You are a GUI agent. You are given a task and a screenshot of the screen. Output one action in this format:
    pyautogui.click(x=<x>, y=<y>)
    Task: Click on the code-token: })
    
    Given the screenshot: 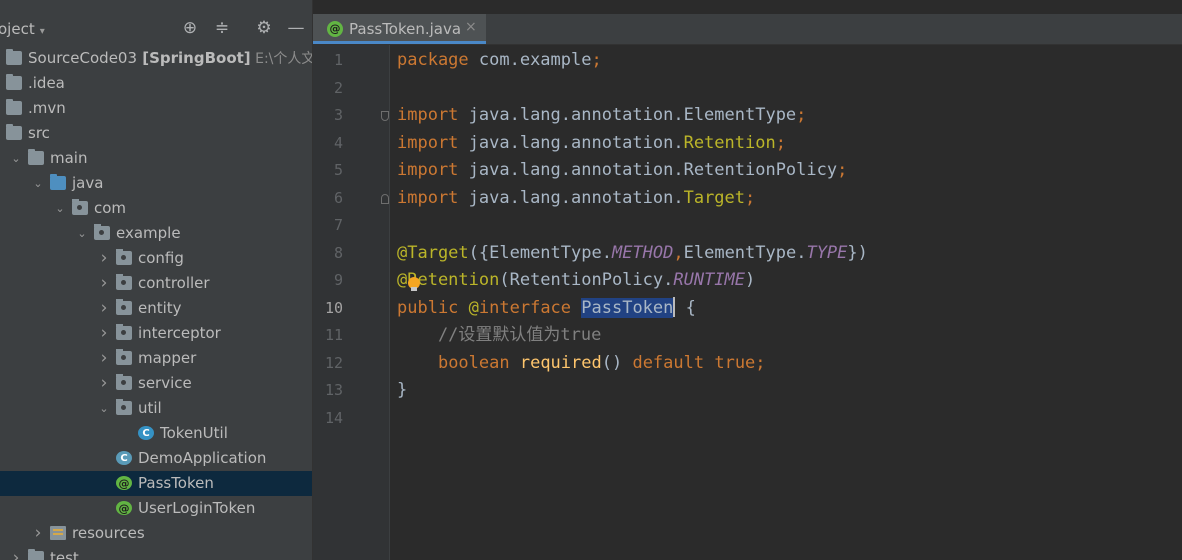 What is the action you would take?
    pyautogui.click(x=857, y=252)
    